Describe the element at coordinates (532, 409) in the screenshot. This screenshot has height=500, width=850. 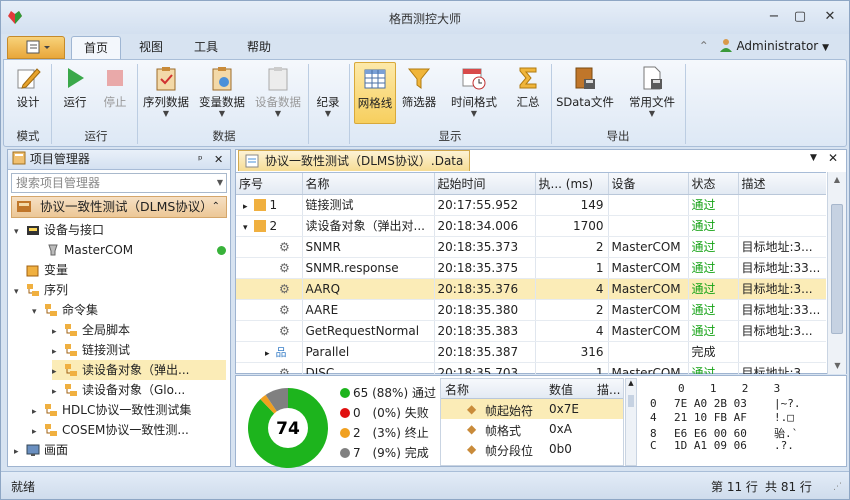
I see `props-row-selected: ◆ 帧起始符 0x7E` at that location.